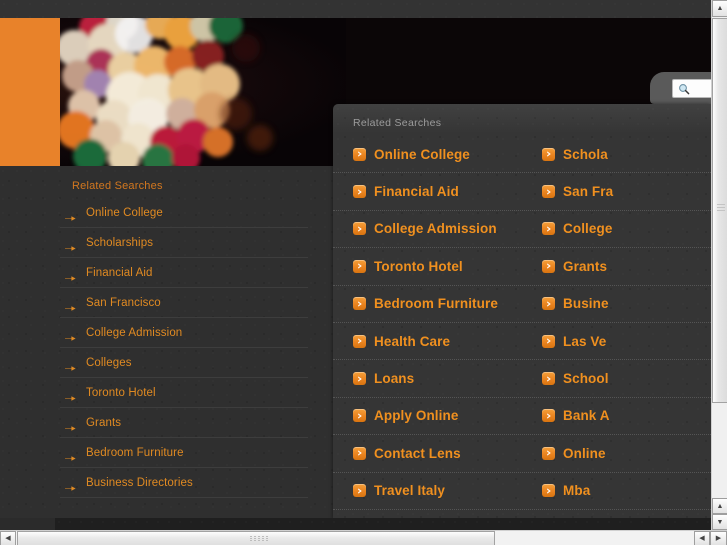  Describe the element at coordinates (184, 213) in the screenshot. I see `sidebar-item: Online College` at that location.